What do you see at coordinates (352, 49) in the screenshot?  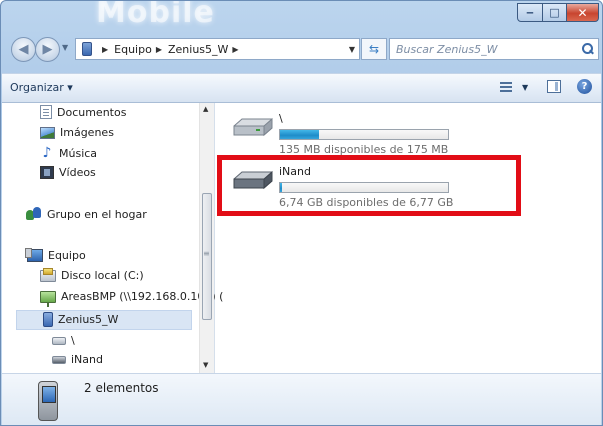 I see `address-dropdown-icon: ▼` at bounding box center [352, 49].